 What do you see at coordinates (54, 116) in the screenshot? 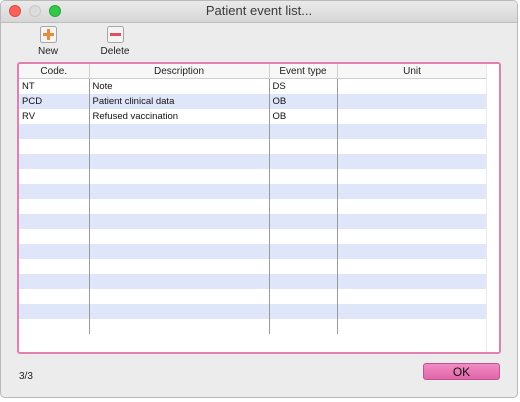
I see `cell-code: RV` at bounding box center [54, 116].